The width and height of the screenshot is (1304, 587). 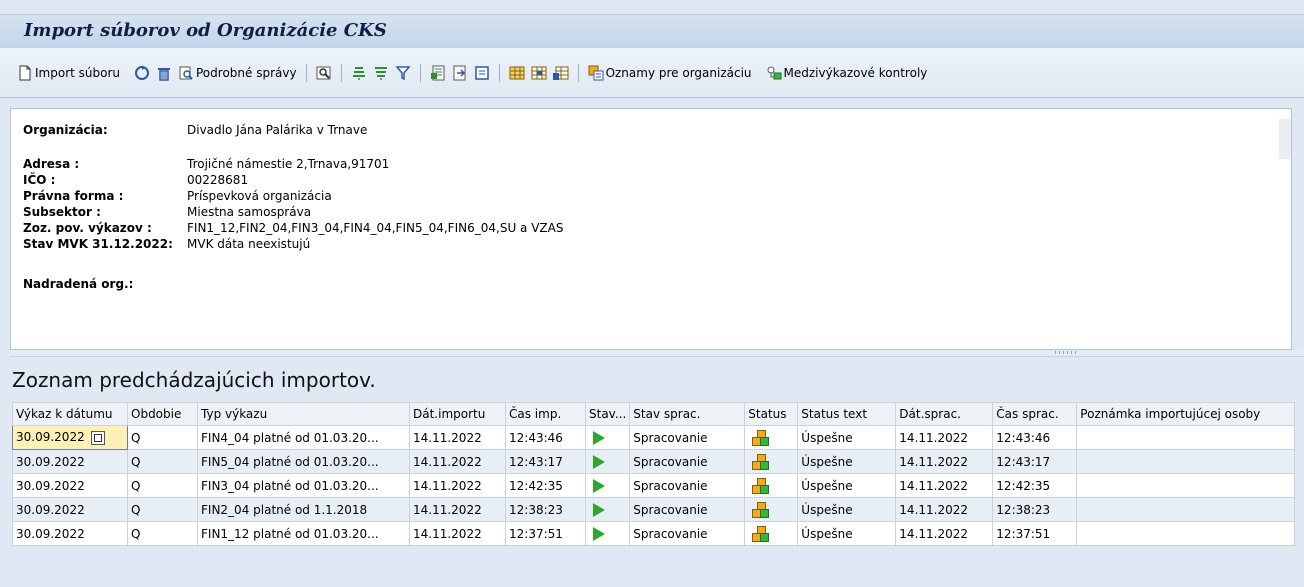 I want to click on cell-import-time: 12:42:35, so click(x=545, y=485).